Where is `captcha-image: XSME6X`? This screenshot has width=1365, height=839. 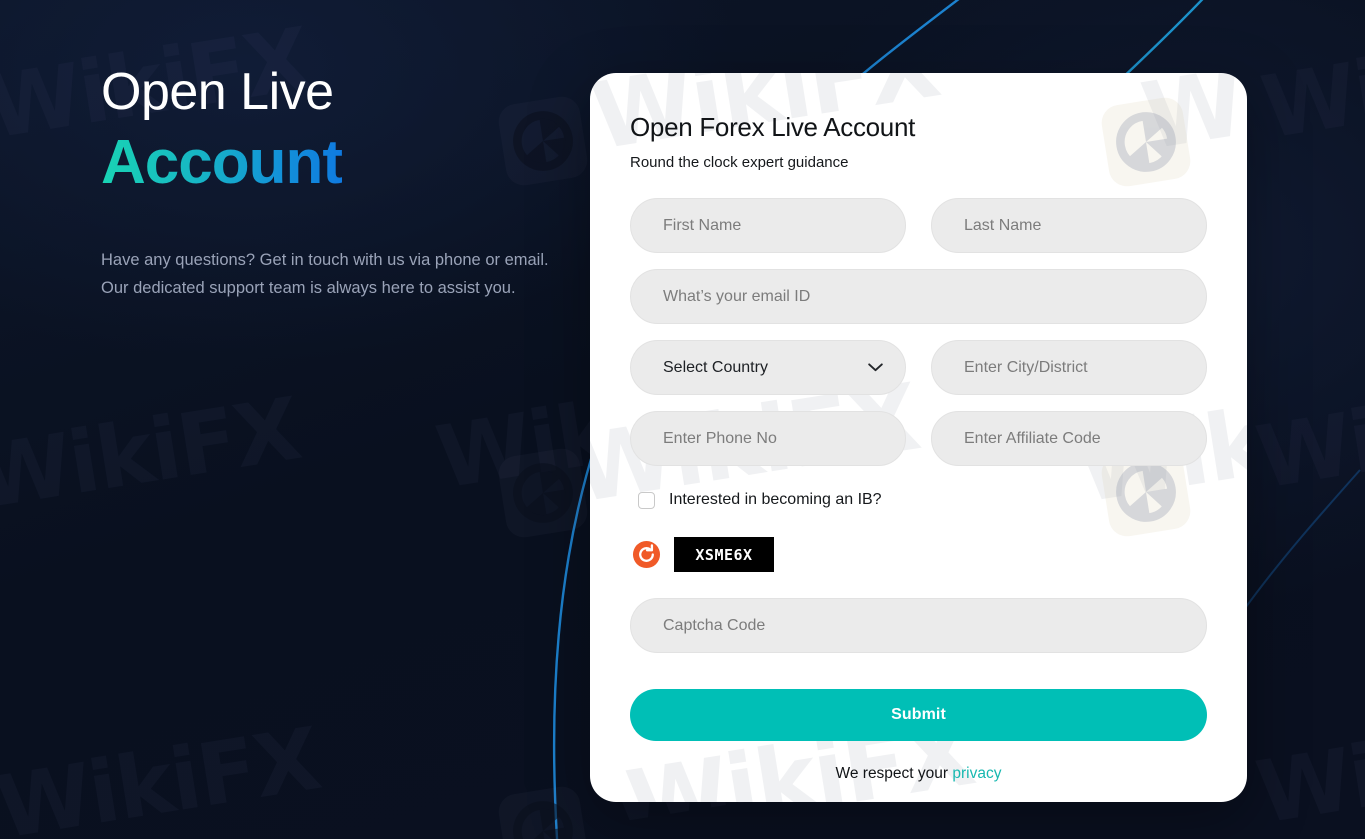
captcha-image: XSME6X is located at coordinates (724, 554).